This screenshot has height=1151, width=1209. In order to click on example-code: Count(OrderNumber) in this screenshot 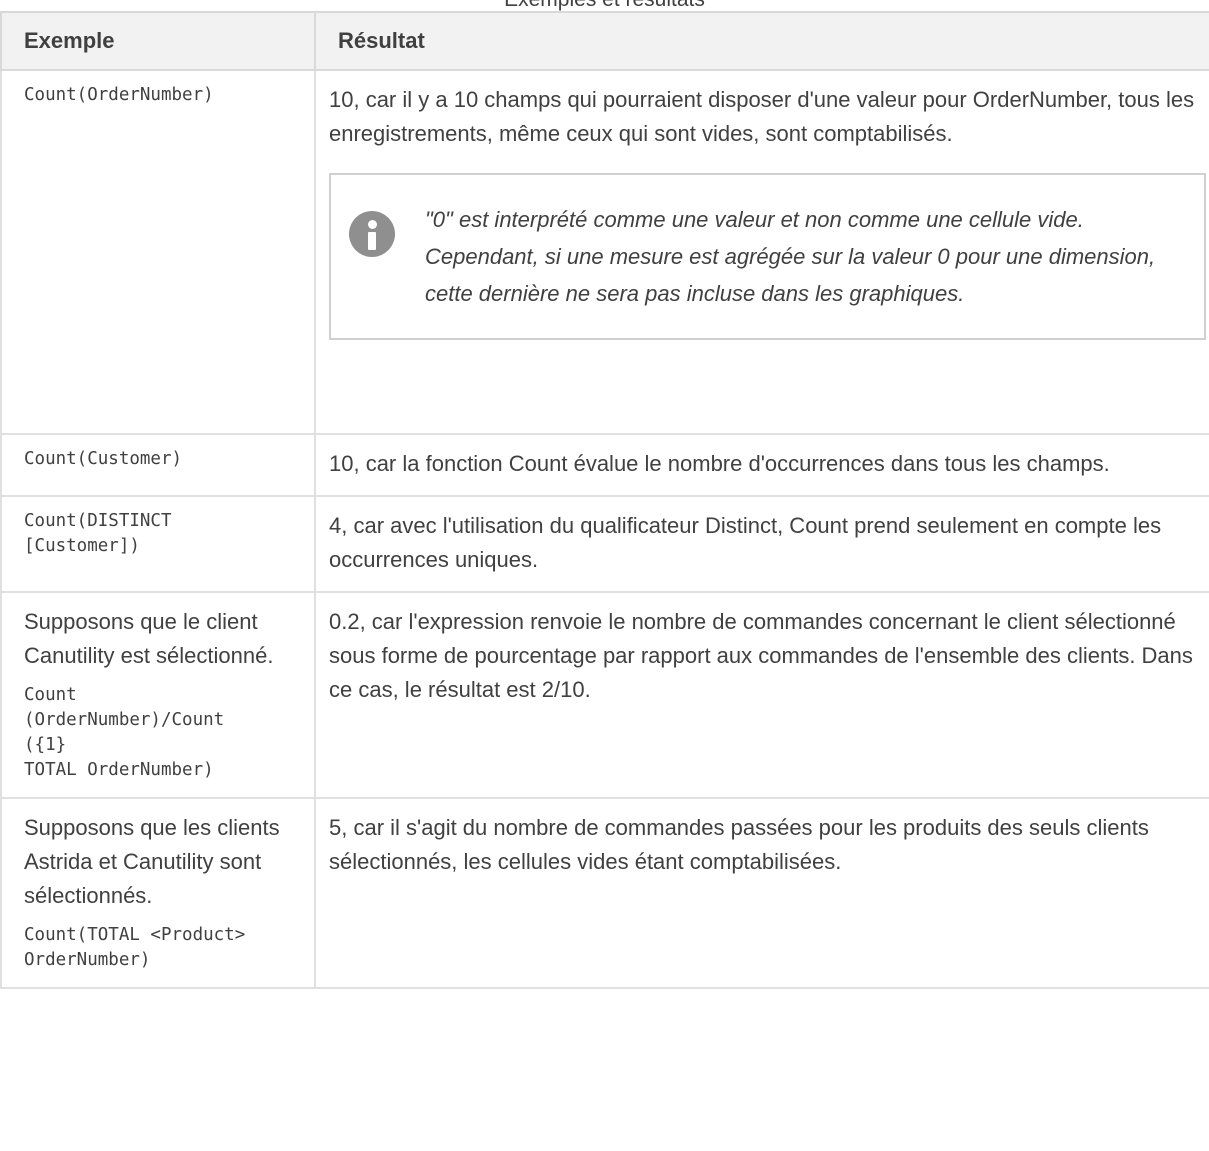, I will do `click(119, 95)`.